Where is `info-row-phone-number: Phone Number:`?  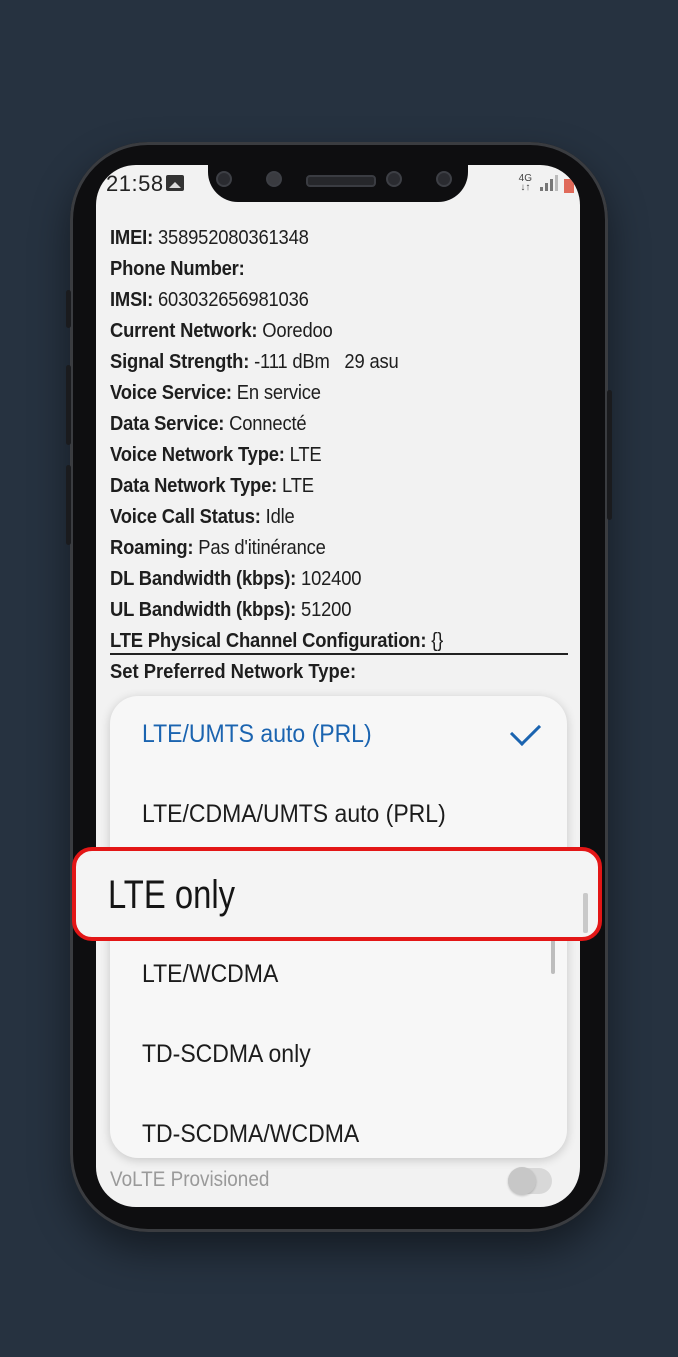
info-row-phone-number: Phone Number: is located at coordinates (321, 269).